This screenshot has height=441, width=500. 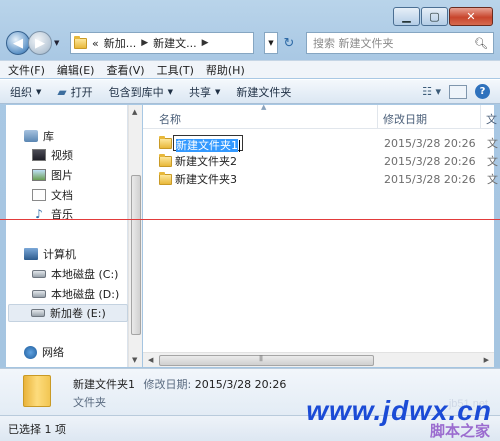 I want to click on rename-input: 新建文件夹1, so click(x=208, y=143).